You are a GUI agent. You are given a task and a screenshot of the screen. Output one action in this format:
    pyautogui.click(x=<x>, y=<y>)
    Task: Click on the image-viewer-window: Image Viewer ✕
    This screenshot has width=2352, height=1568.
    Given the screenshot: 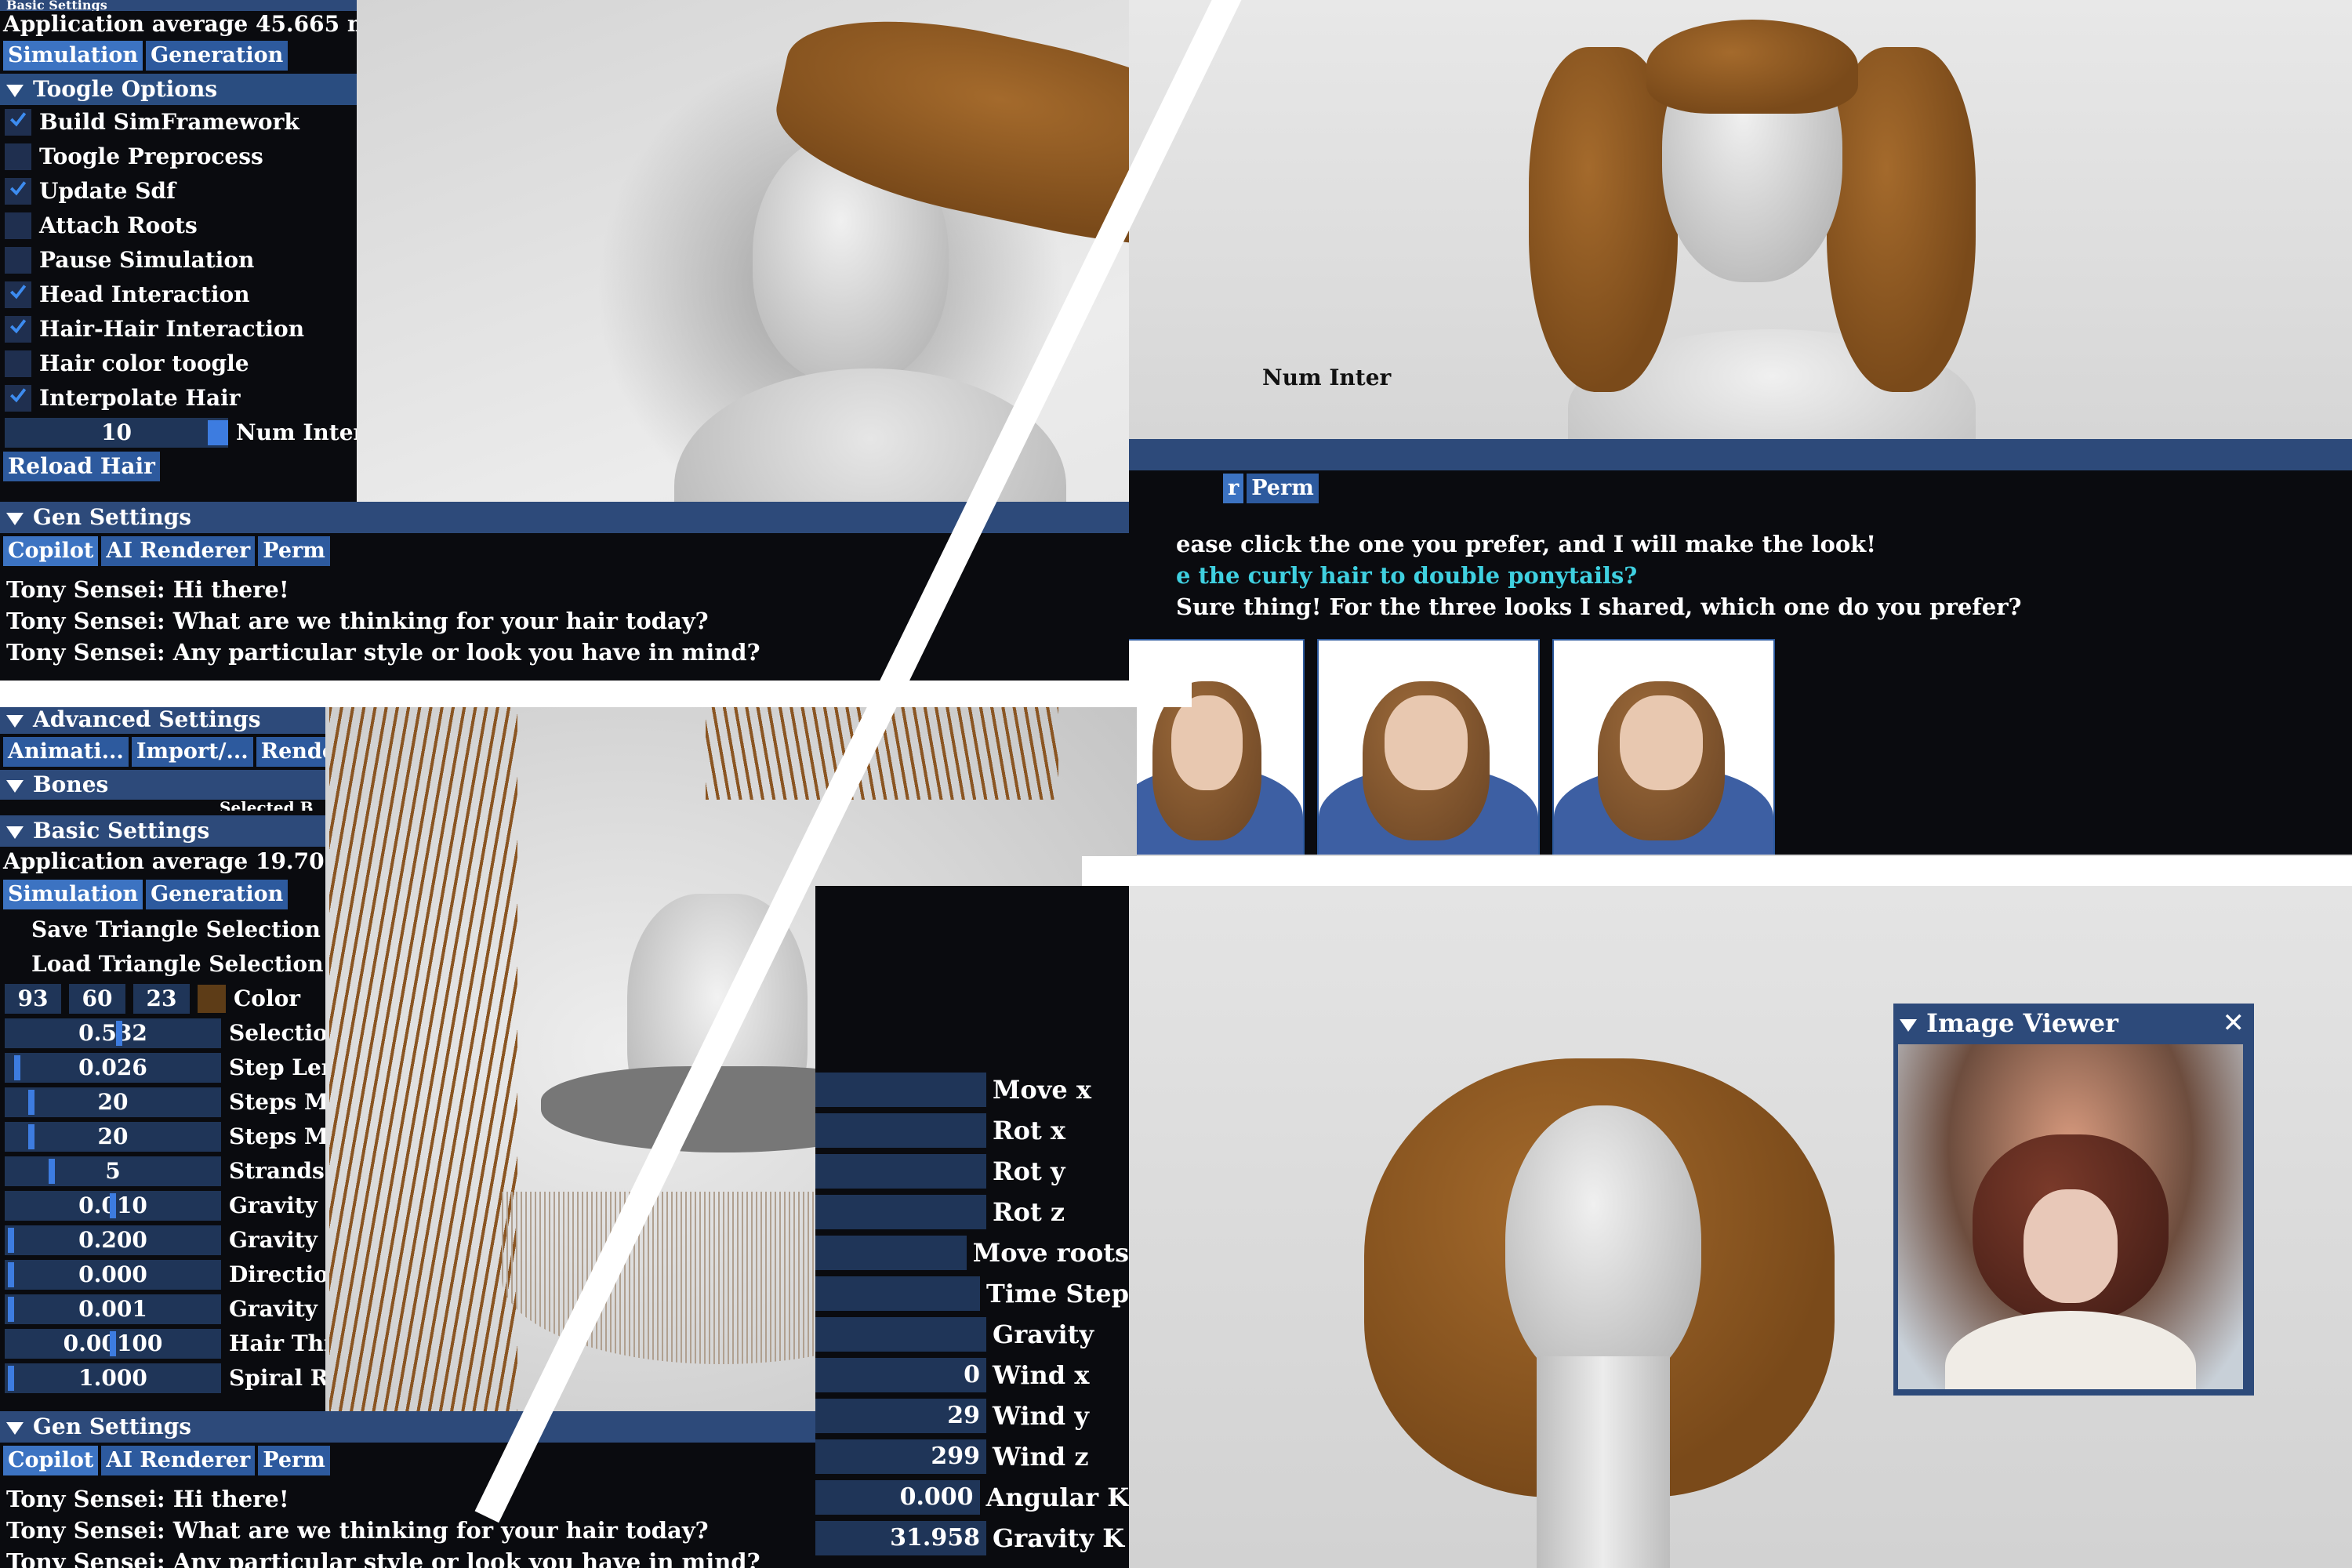 What is the action you would take?
    pyautogui.click(x=2073, y=1200)
    